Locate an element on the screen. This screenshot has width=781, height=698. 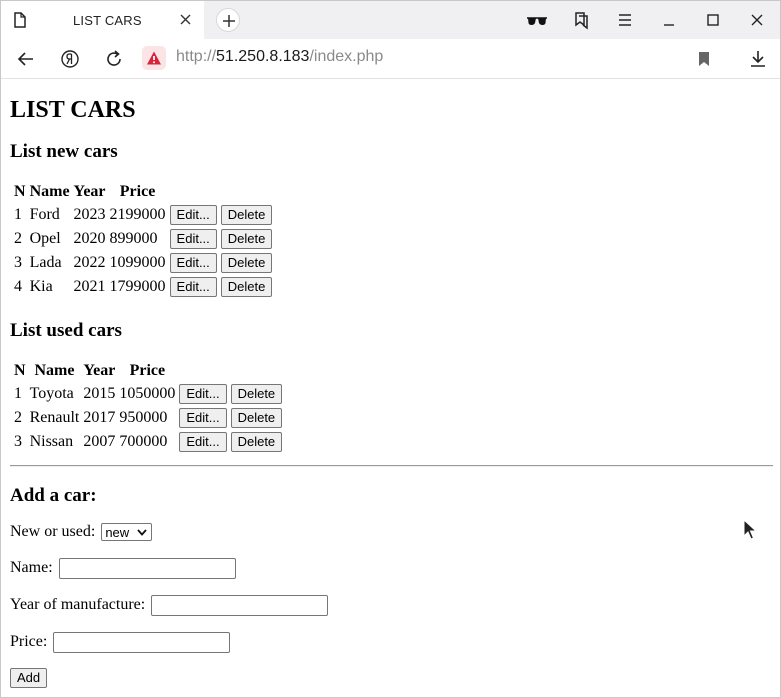
cell-number: 4 is located at coordinates (18, 286).